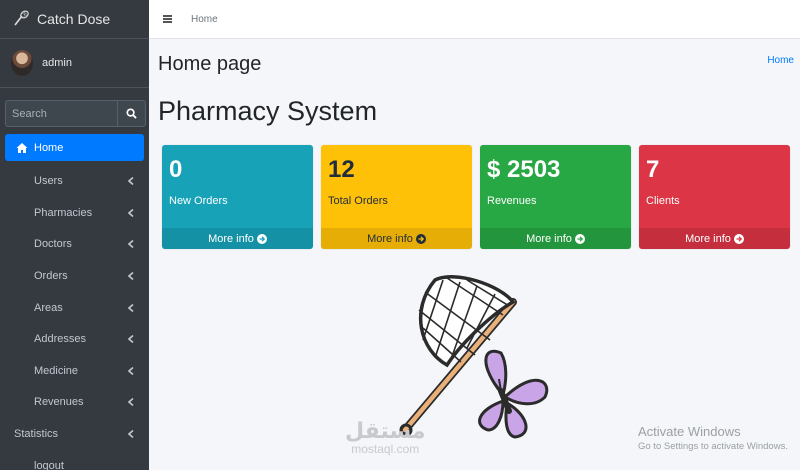 This screenshot has width=800, height=470. What do you see at coordinates (74, 245) in the screenshot?
I see `sidebar-item-doctors: Doctors` at bounding box center [74, 245].